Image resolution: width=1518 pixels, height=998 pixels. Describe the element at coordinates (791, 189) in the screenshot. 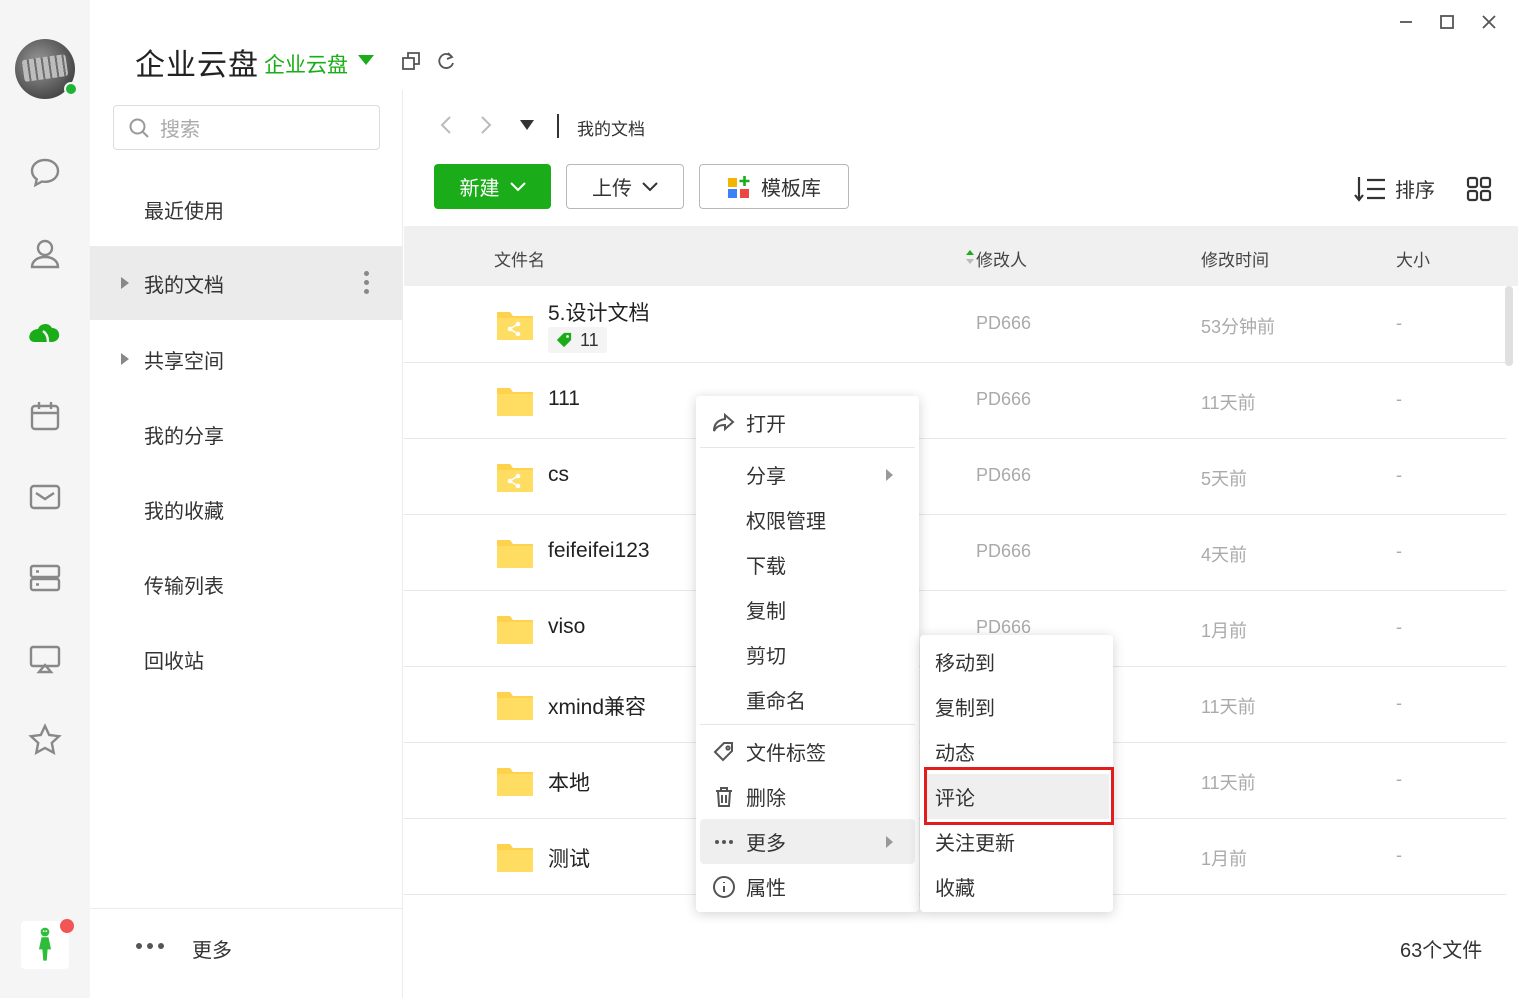

I see `template-library-label: 模板库` at that location.